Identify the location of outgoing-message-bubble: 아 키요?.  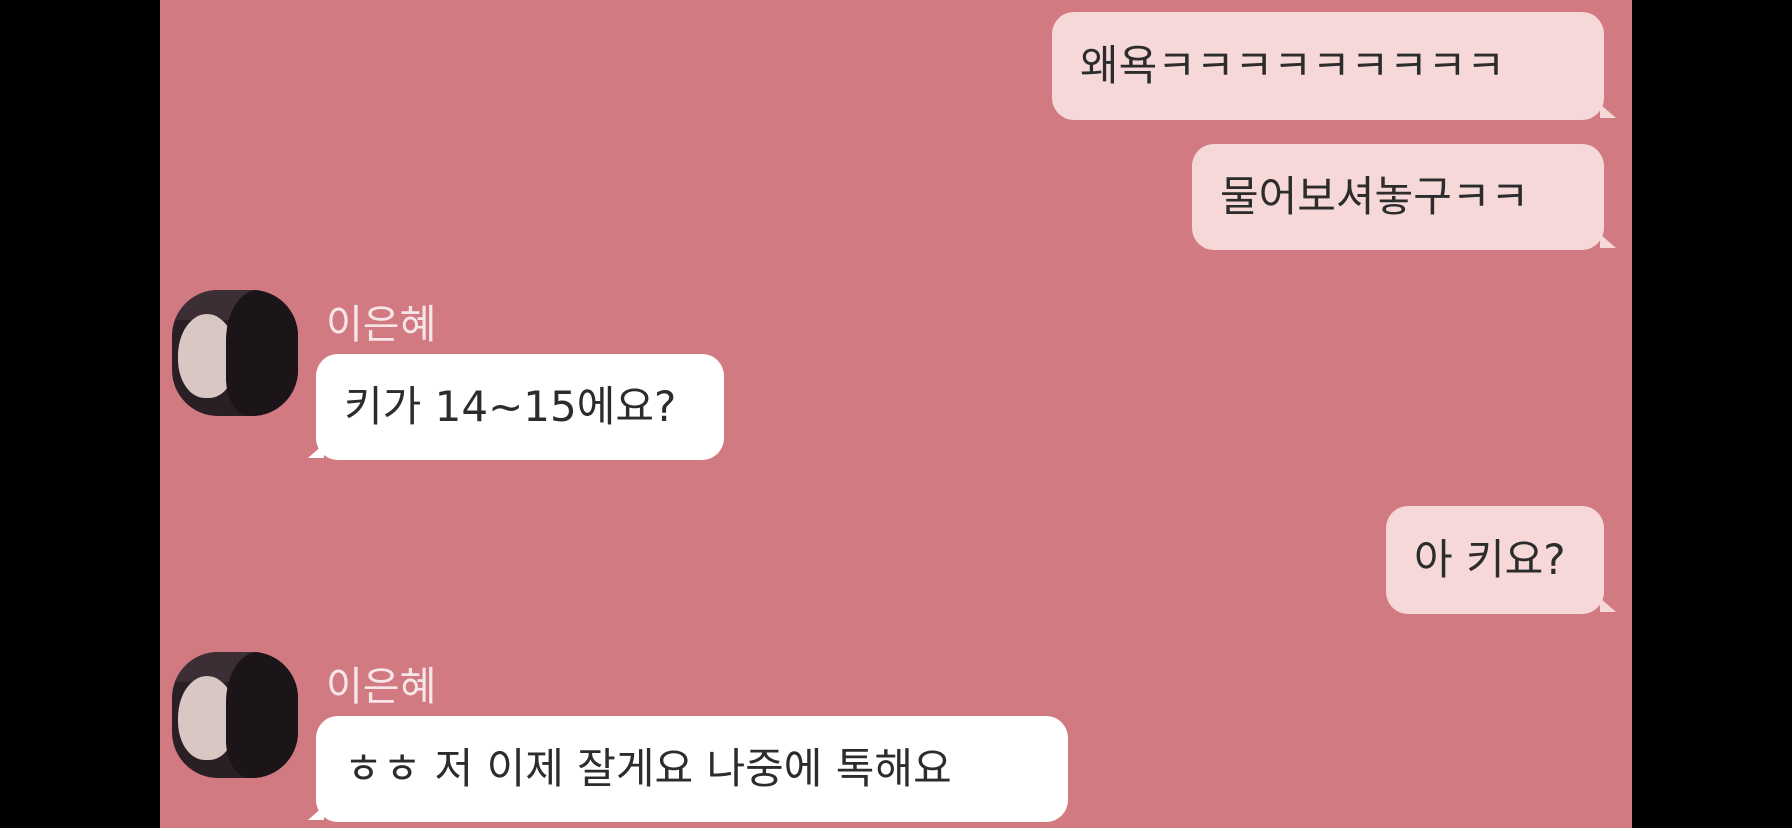
(1495, 560).